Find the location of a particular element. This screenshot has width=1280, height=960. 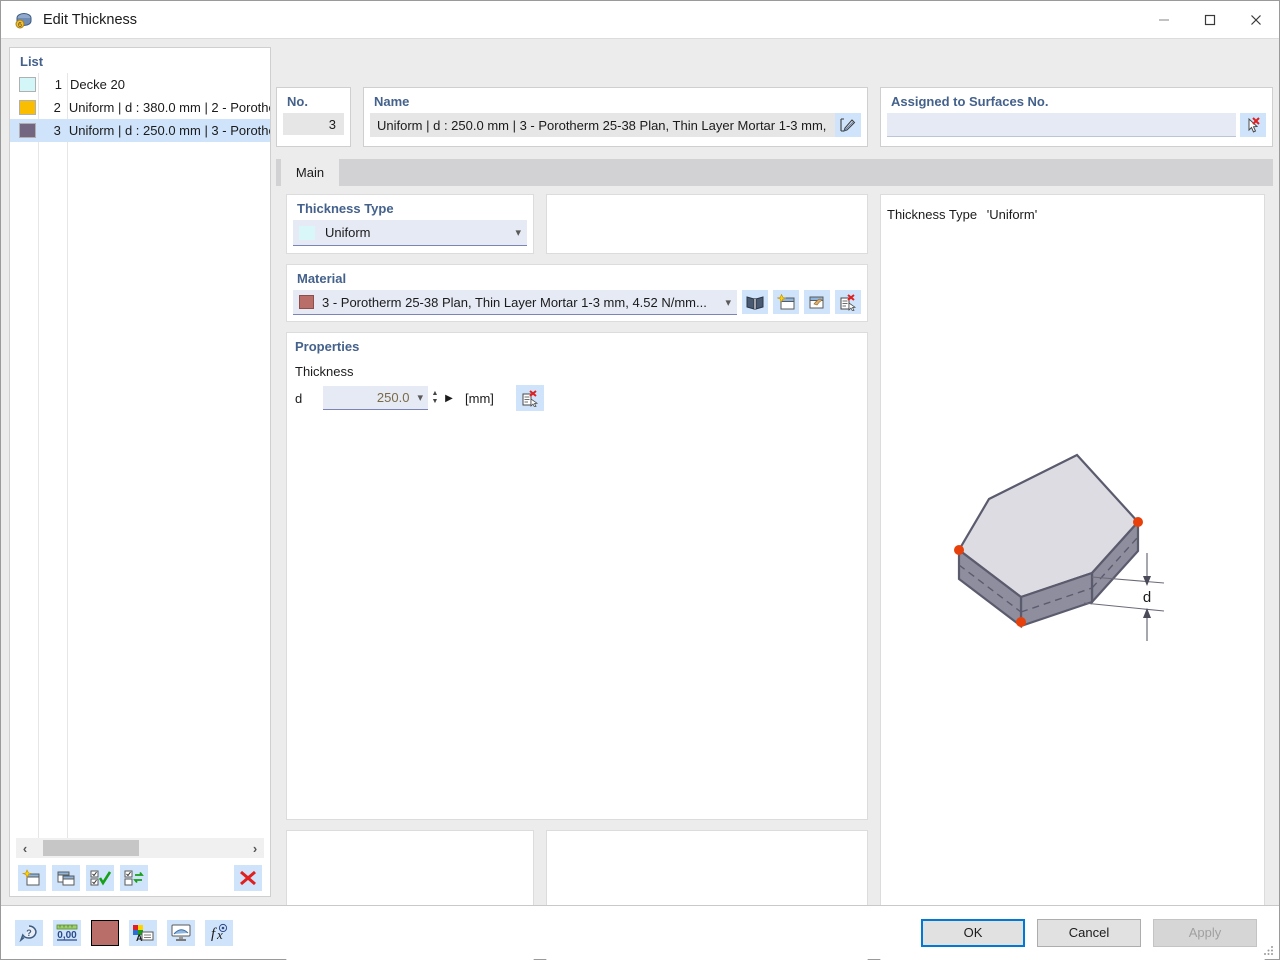

svg-text: 0,00 is located at coordinates (67, 935).